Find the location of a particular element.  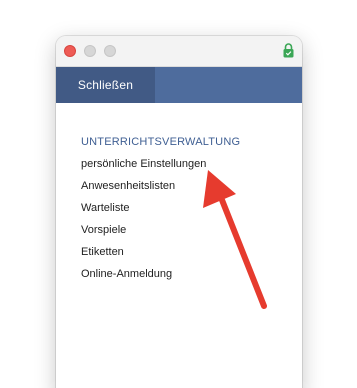

menu-item-personal-settings: persönliche Einstellungen is located at coordinates (160, 168).